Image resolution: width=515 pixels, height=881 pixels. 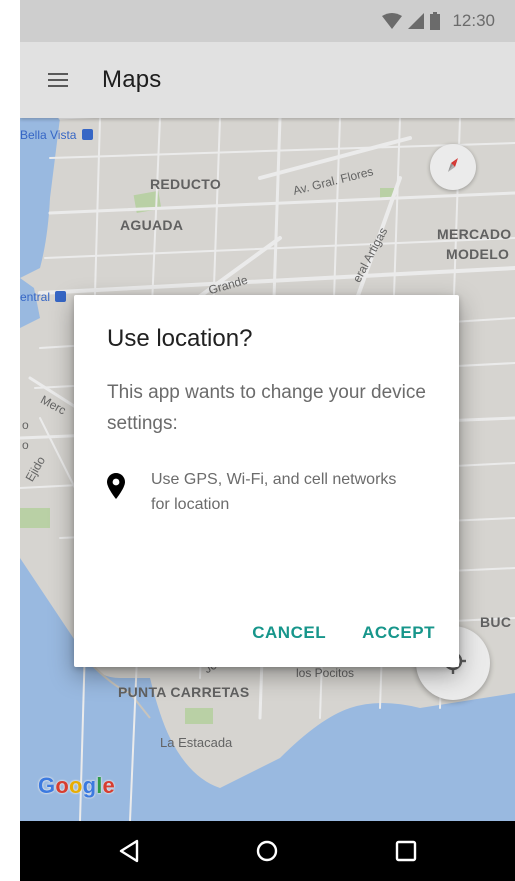 I want to click on dialog-actions: CANCEL ACCEPT, so click(x=343, y=633).